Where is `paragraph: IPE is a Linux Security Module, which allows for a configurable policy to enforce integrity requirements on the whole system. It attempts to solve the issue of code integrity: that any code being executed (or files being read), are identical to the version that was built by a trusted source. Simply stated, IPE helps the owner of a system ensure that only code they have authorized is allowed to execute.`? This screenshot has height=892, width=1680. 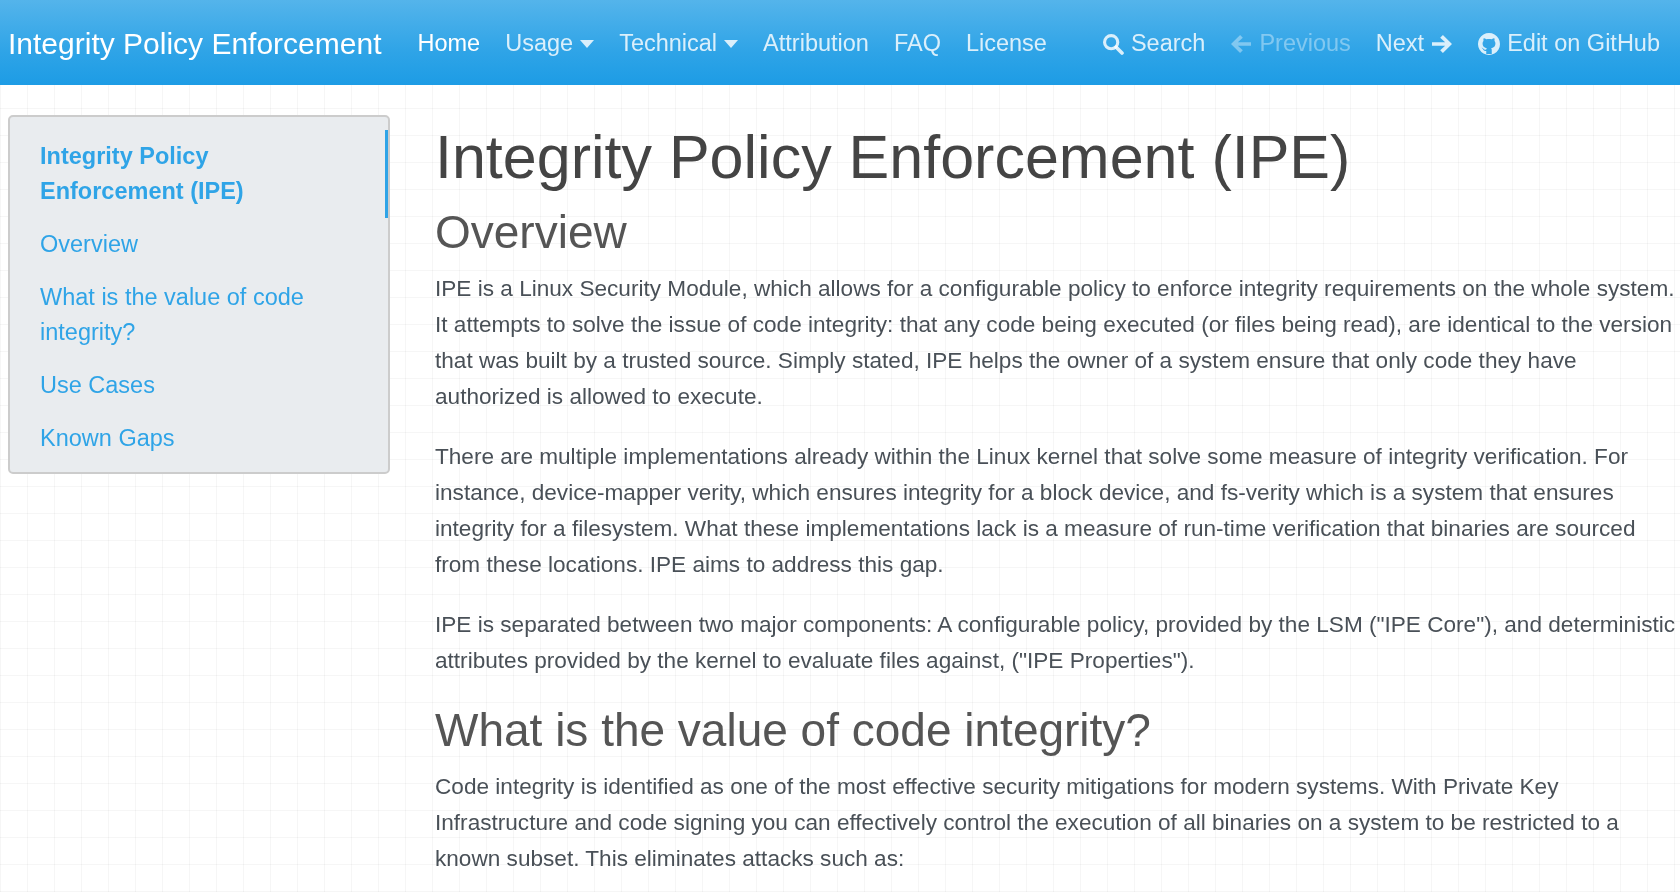 paragraph: IPE is a Linux Security Module, which allows for a configurable policy to enforce integrity requirements on the whole system. It attempts to solve the issue of code integrity: that any code being executed (or files being read), are identical to the version that was built by a trusted source. Simply stated, IPE helps the owner of a system ensure that only code they have authorized is allowed to execute. is located at coordinates (1055, 343).